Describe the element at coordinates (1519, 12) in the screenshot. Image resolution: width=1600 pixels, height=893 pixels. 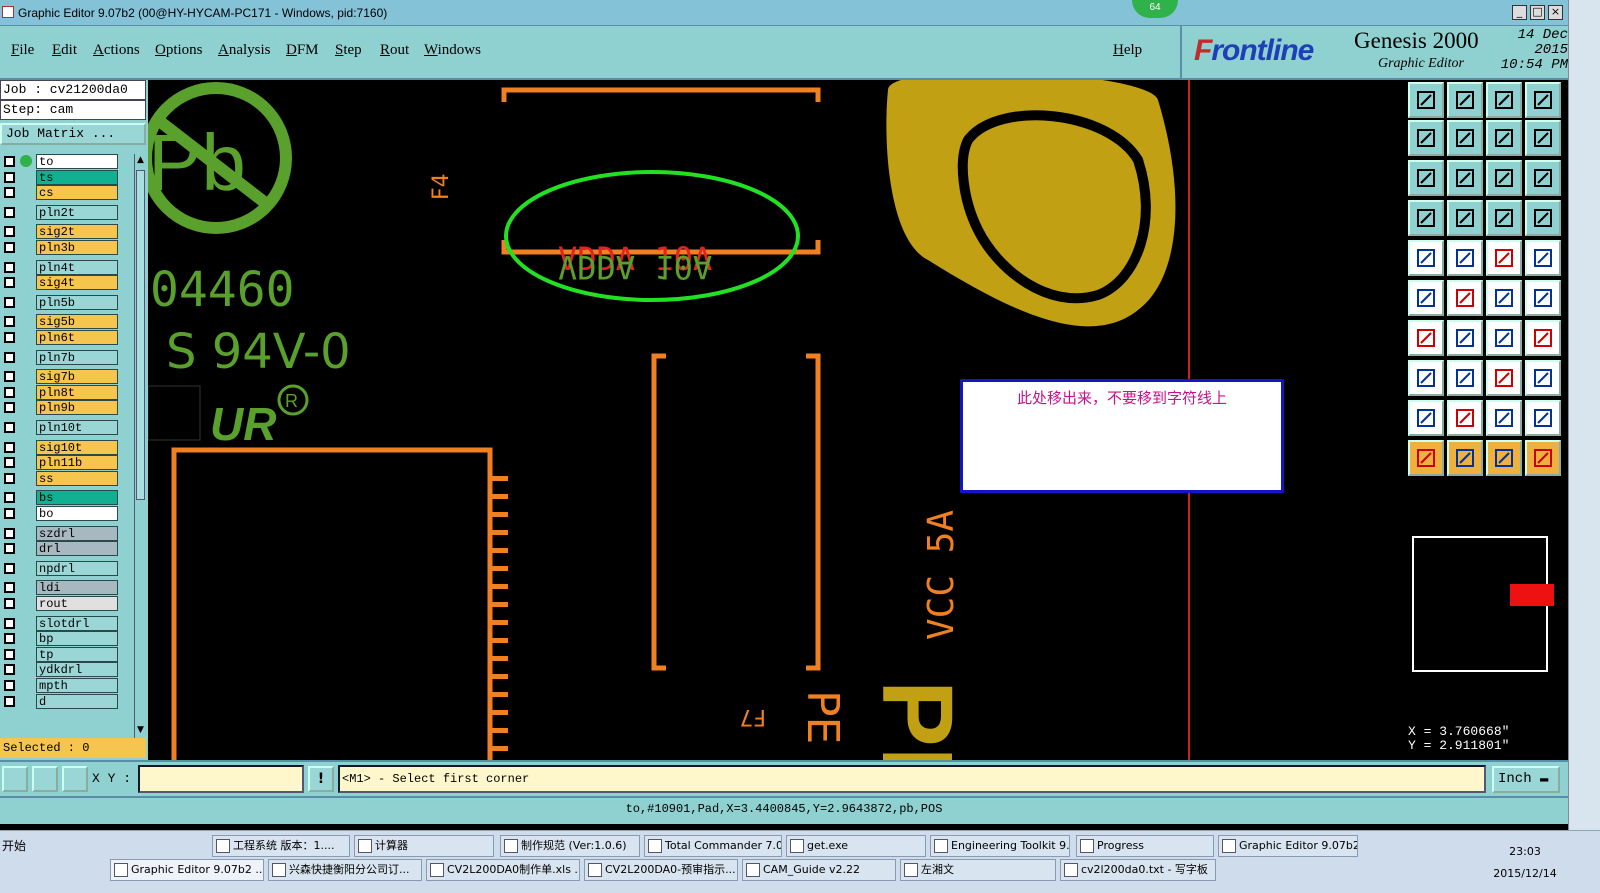
I see `minimize-button: _` at that location.